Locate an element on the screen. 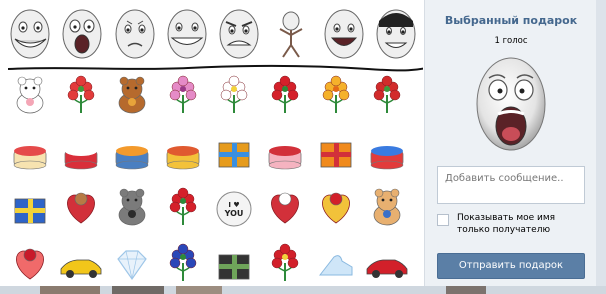 This screenshot has width=606, height=294. bottom-photo-strip is located at coordinates (303, 290).